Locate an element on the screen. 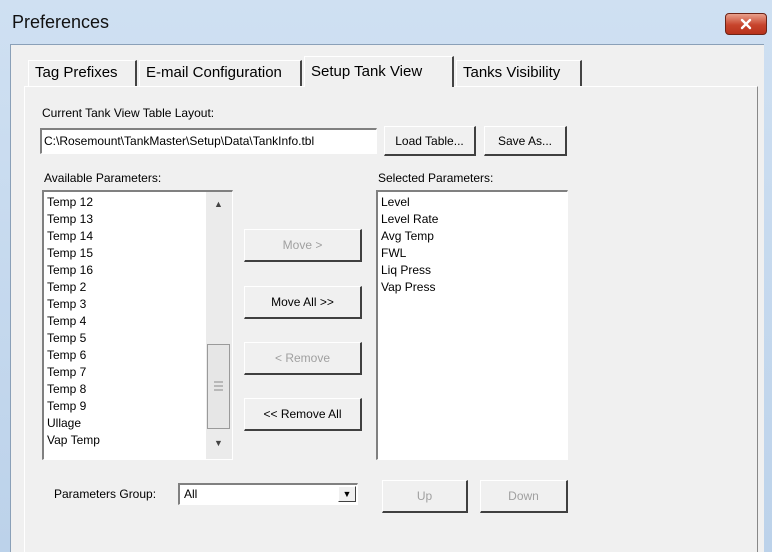 The width and height of the screenshot is (772, 552). list-item: Ullage is located at coordinates (124, 423).